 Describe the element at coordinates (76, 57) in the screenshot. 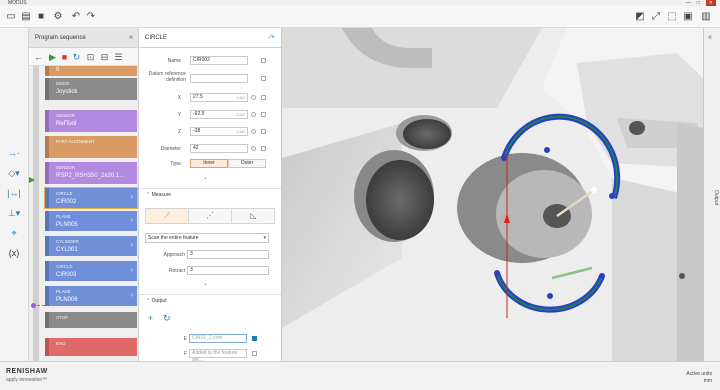

I see `repeat-icon: ↻` at that location.